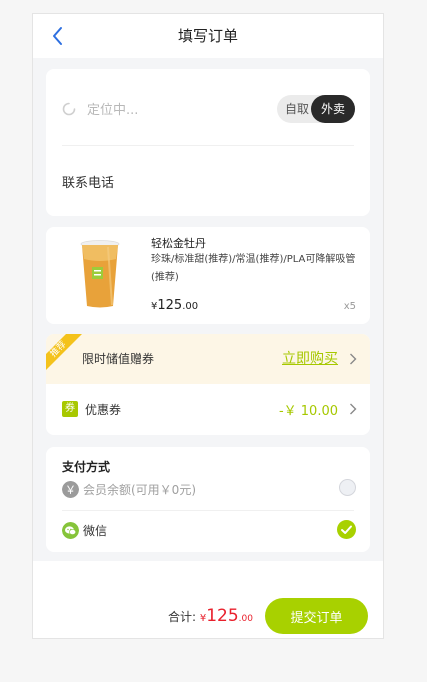 The width and height of the screenshot is (427, 682). What do you see at coordinates (253, 268) in the screenshot?
I see `product-spec: 珍珠/标准甜(推荐)/常温(推荐)/PLA可降解吸管(推荐)` at bounding box center [253, 268].